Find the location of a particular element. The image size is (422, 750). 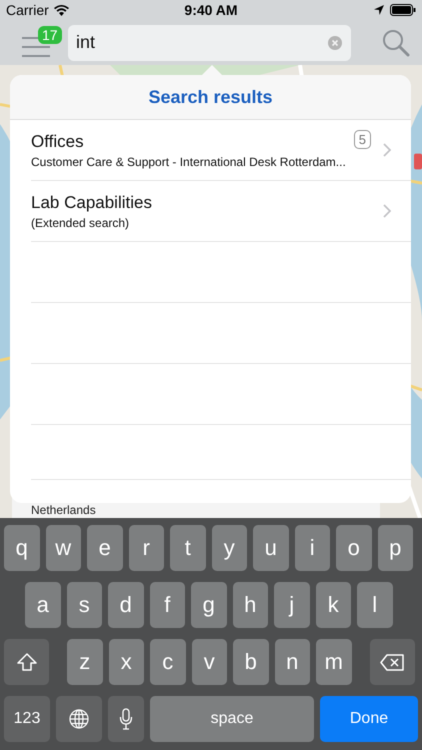

shift-key is located at coordinates (26, 662).